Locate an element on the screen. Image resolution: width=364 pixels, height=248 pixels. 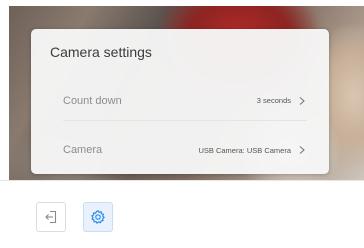
camera-value: USB Camera is located at coordinates (244, 150).